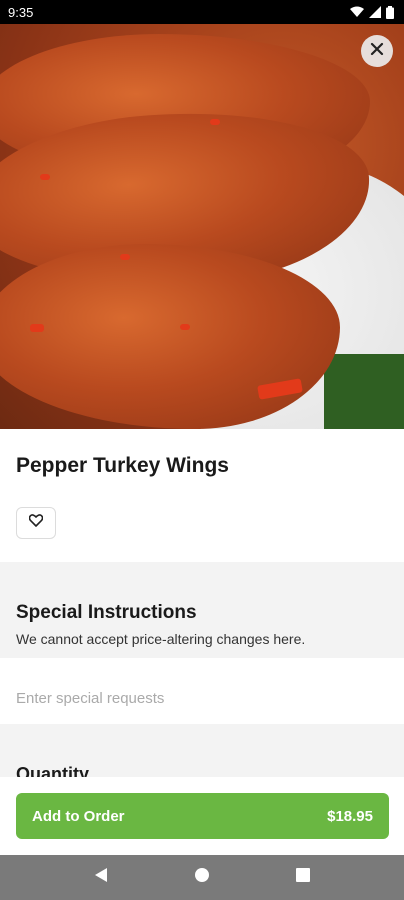 This screenshot has width=404, height=900. I want to click on system-nav-bar, so click(202, 877).